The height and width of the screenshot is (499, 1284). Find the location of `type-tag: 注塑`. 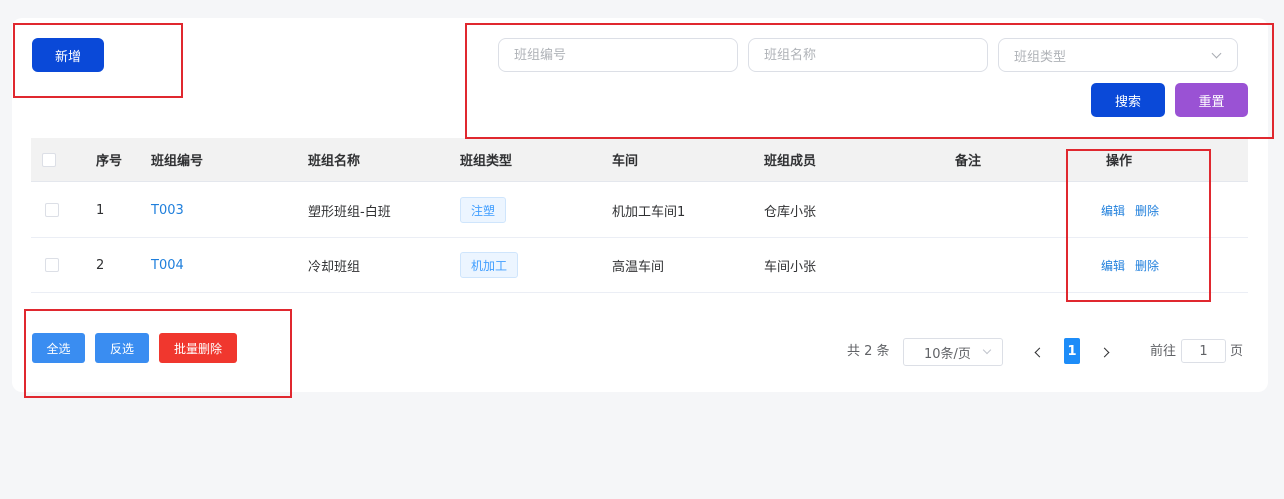

type-tag: 注塑 is located at coordinates (483, 210).